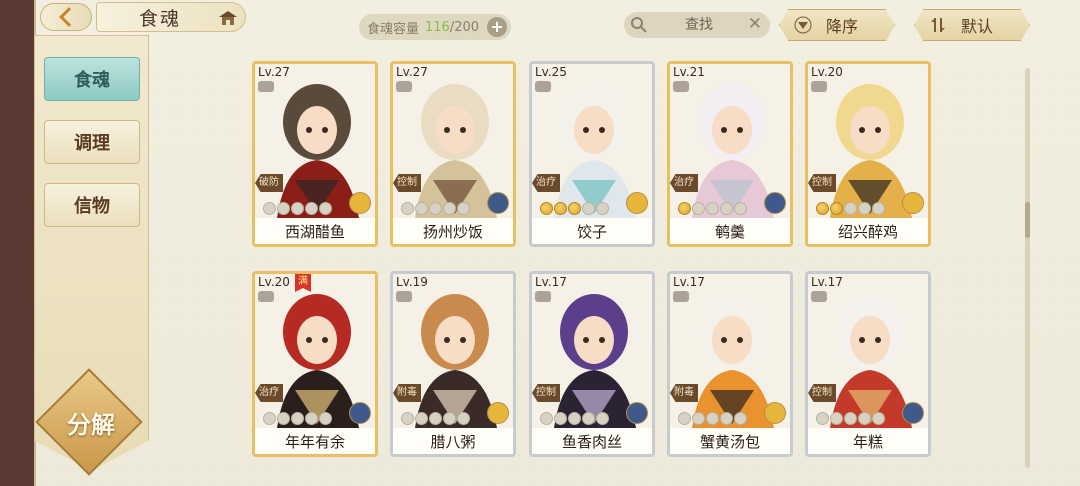 Image resolution: width=1080 pixels, height=486 pixels. I want to click on card-name-bar: 鹌羹, so click(730, 231).